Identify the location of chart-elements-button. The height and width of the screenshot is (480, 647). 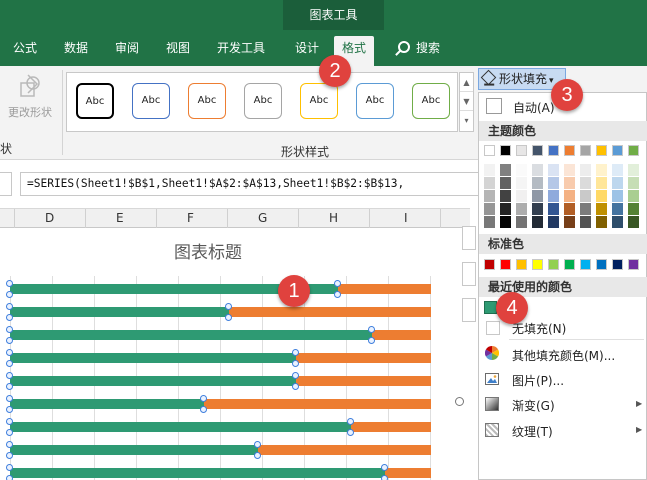
(469, 238).